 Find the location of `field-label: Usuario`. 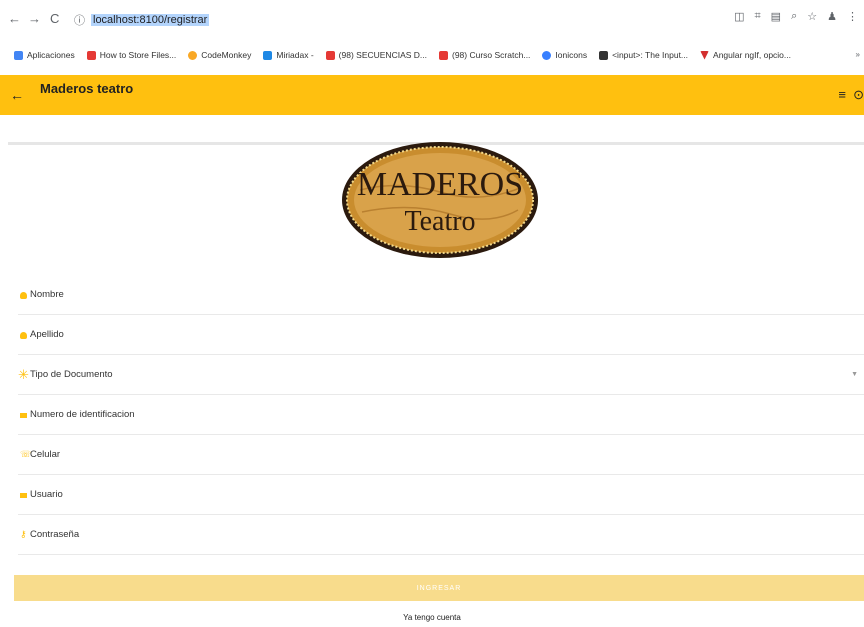

field-label: Usuario is located at coordinates (46, 494).